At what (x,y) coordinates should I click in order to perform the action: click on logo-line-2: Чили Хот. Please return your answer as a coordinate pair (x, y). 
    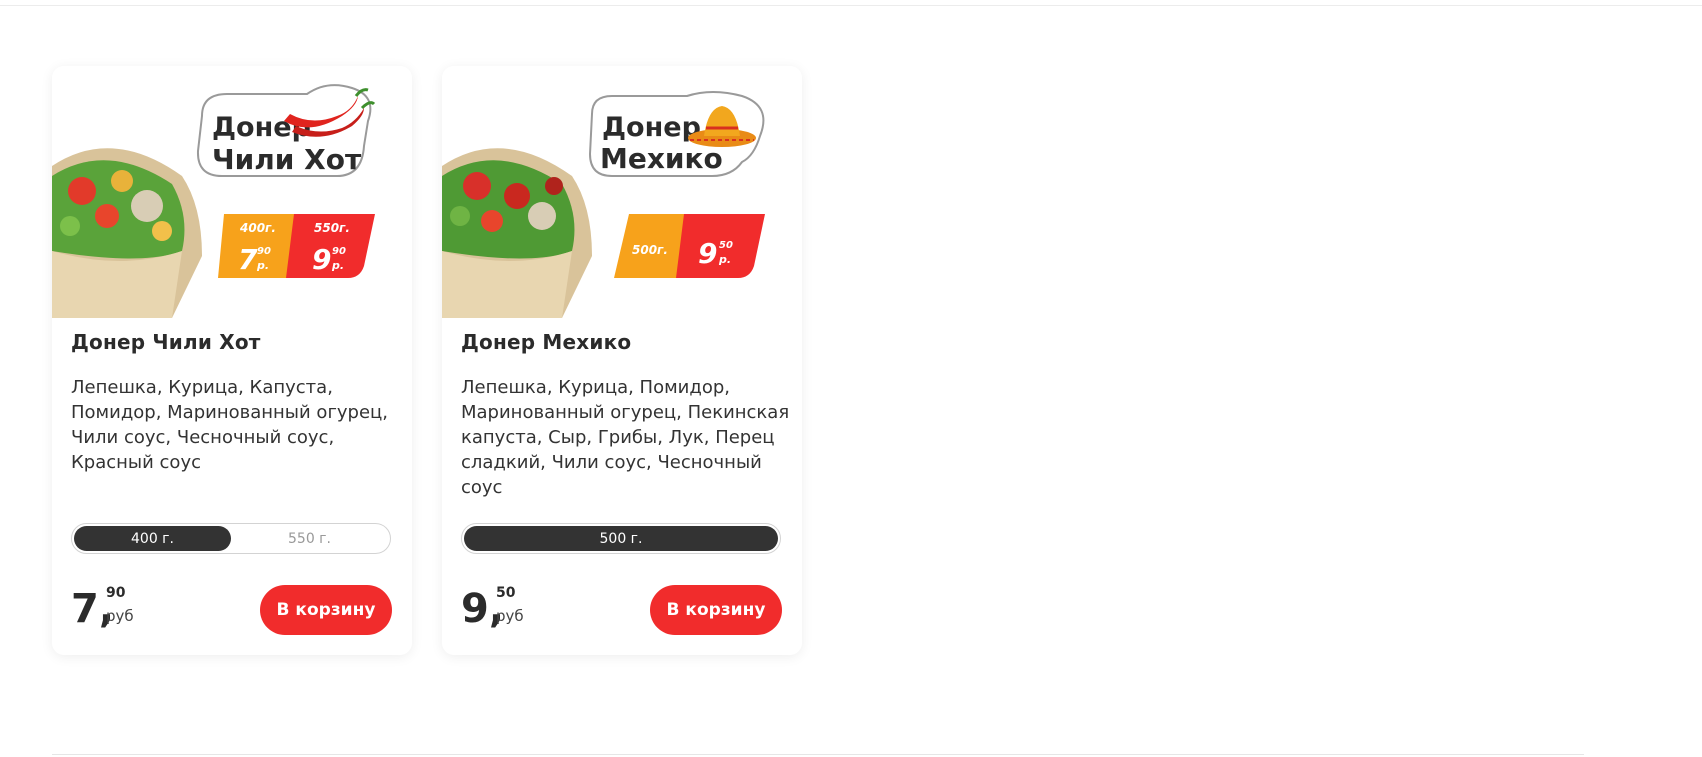
    Looking at the image, I should click on (287, 159).